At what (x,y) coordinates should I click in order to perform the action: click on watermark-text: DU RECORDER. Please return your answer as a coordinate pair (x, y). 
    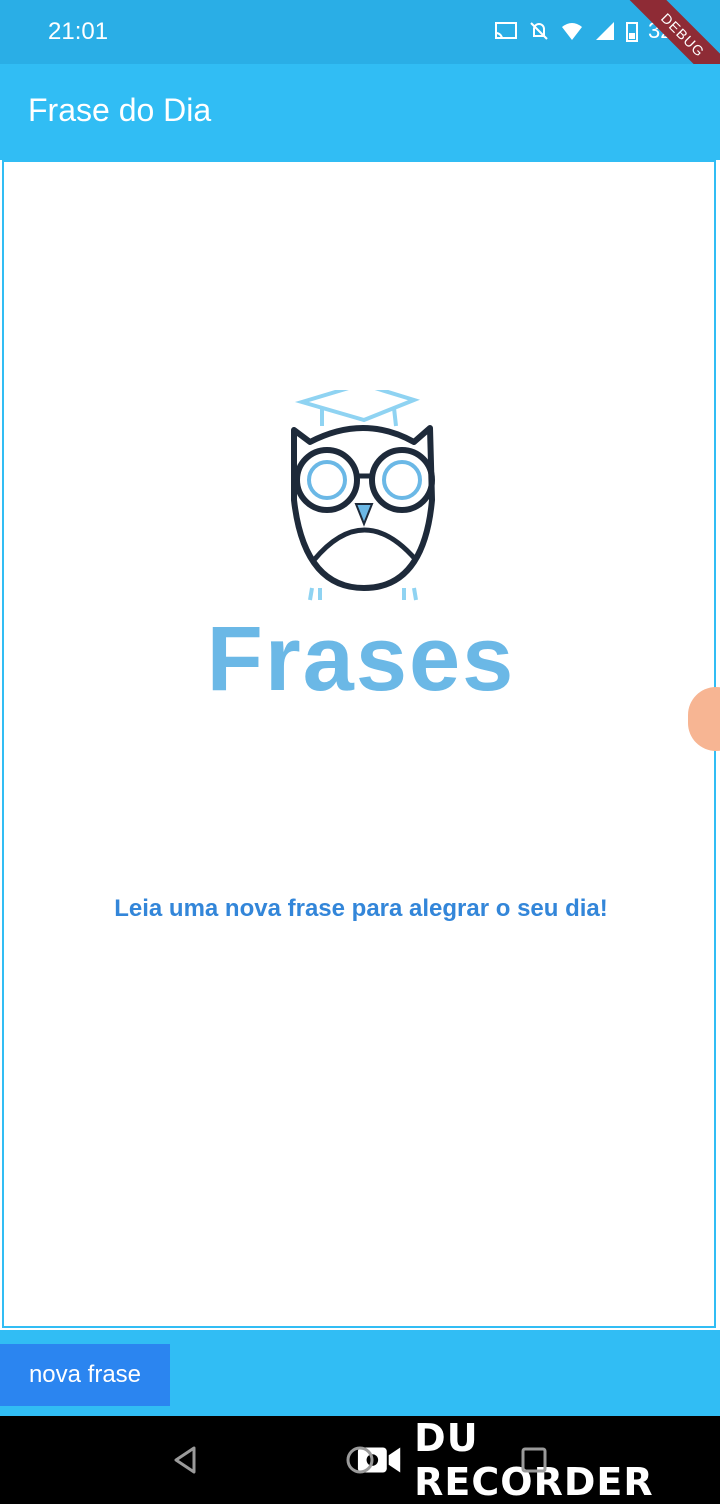
    Looking at the image, I should click on (534, 1460).